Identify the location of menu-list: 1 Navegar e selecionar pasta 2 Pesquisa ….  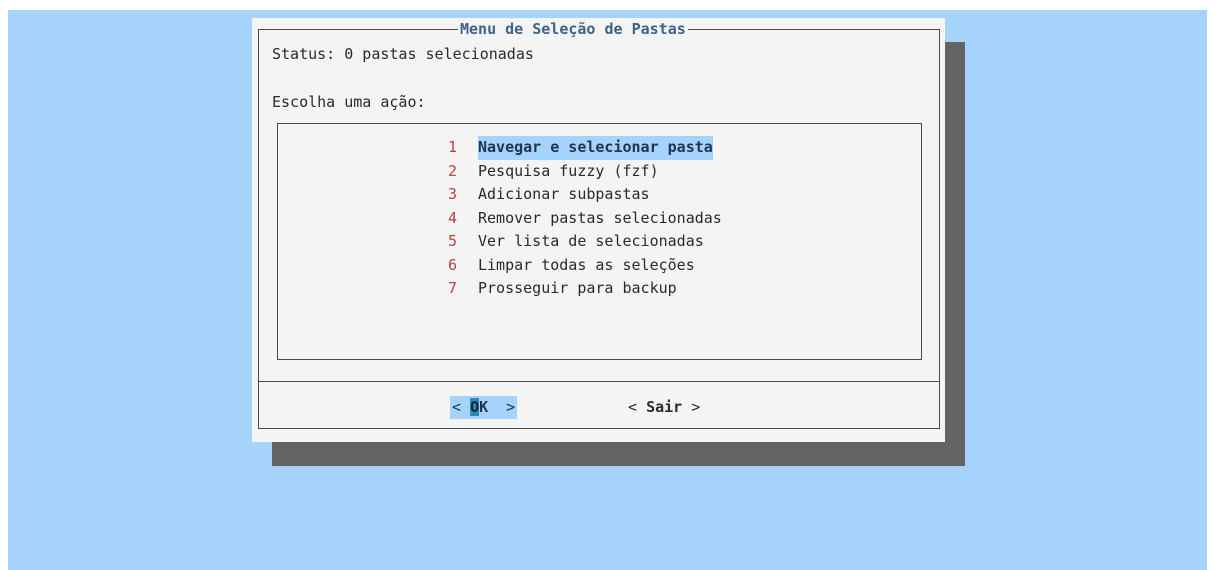
(585, 218).